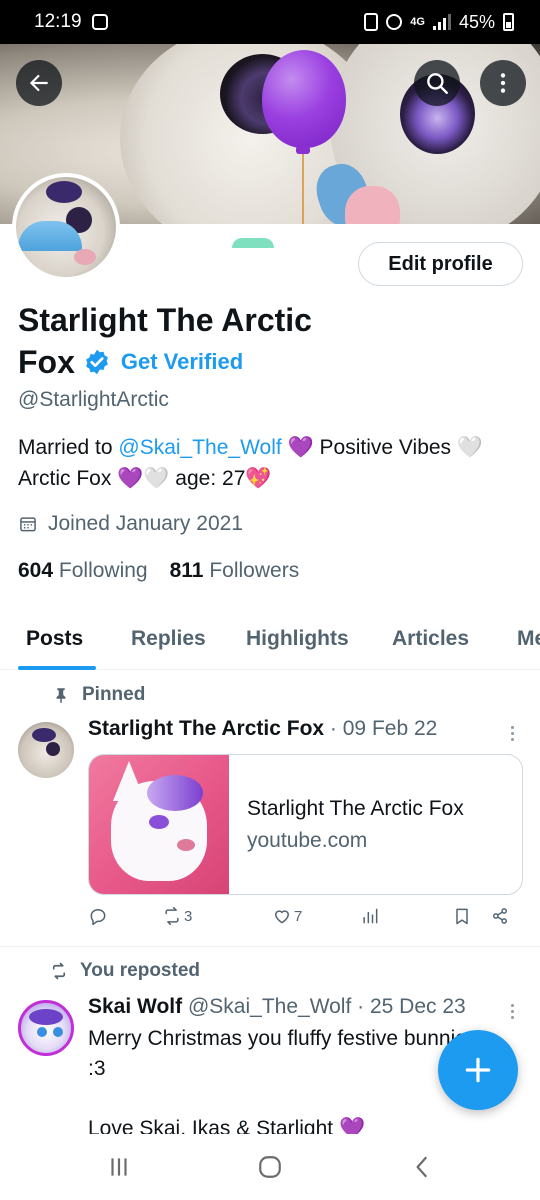 This screenshot has height=1200, width=540. I want to click on share-button, so click(500, 916).